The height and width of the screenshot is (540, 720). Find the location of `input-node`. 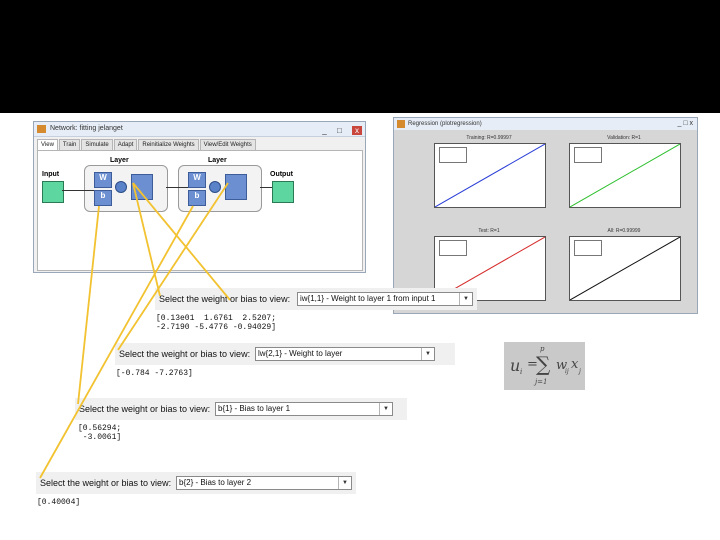

input-node is located at coordinates (53, 192).